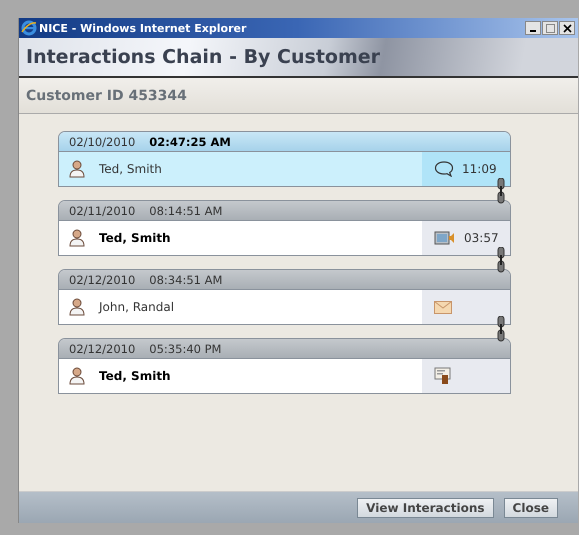  I want to click on interaction-card: 02/11/2010 08:14:51 AM Ted, Smith 03:57, so click(284, 228).